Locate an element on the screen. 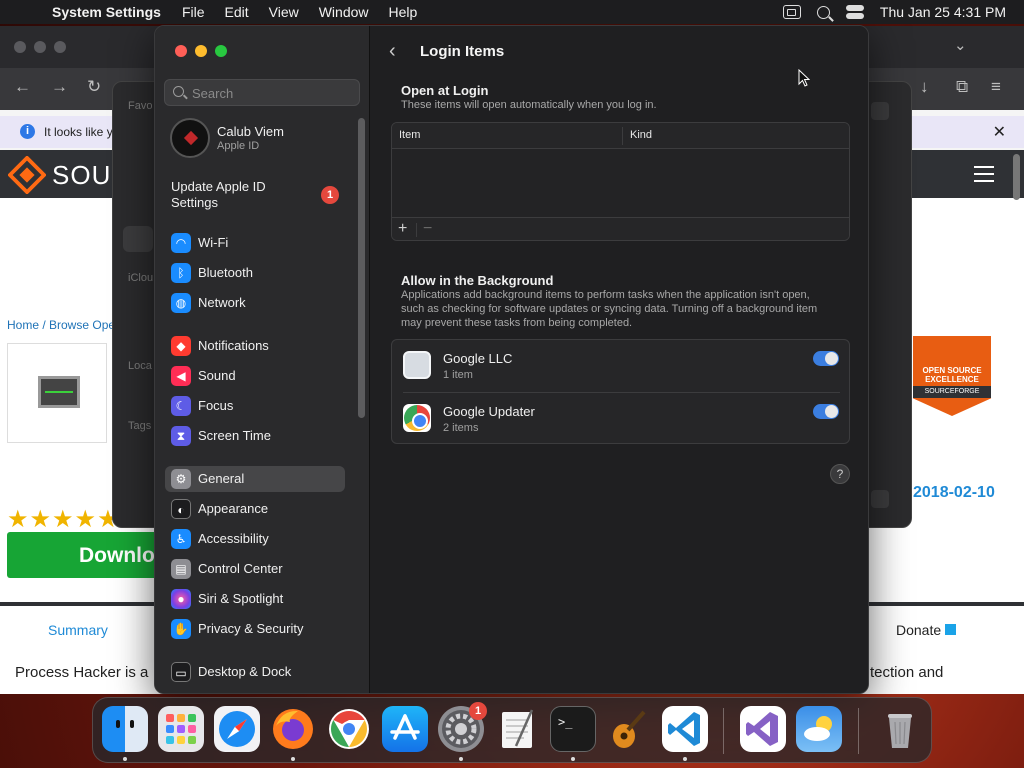  login-items-table: Item Kind + − is located at coordinates (620, 181).